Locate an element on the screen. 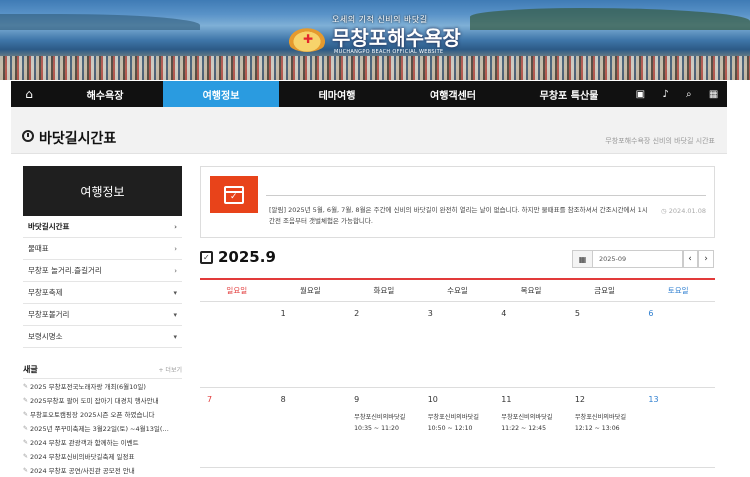 The image size is (750, 477). weekday-mon: 월요일 is located at coordinates (310, 290).